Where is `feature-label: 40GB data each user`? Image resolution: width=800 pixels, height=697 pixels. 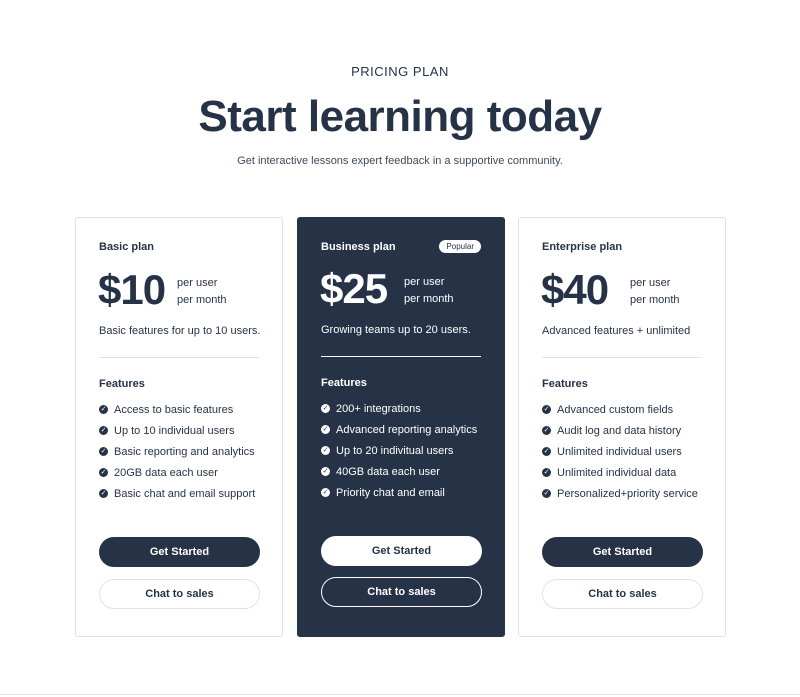
feature-label: 40GB data each user is located at coordinates (388, 472).